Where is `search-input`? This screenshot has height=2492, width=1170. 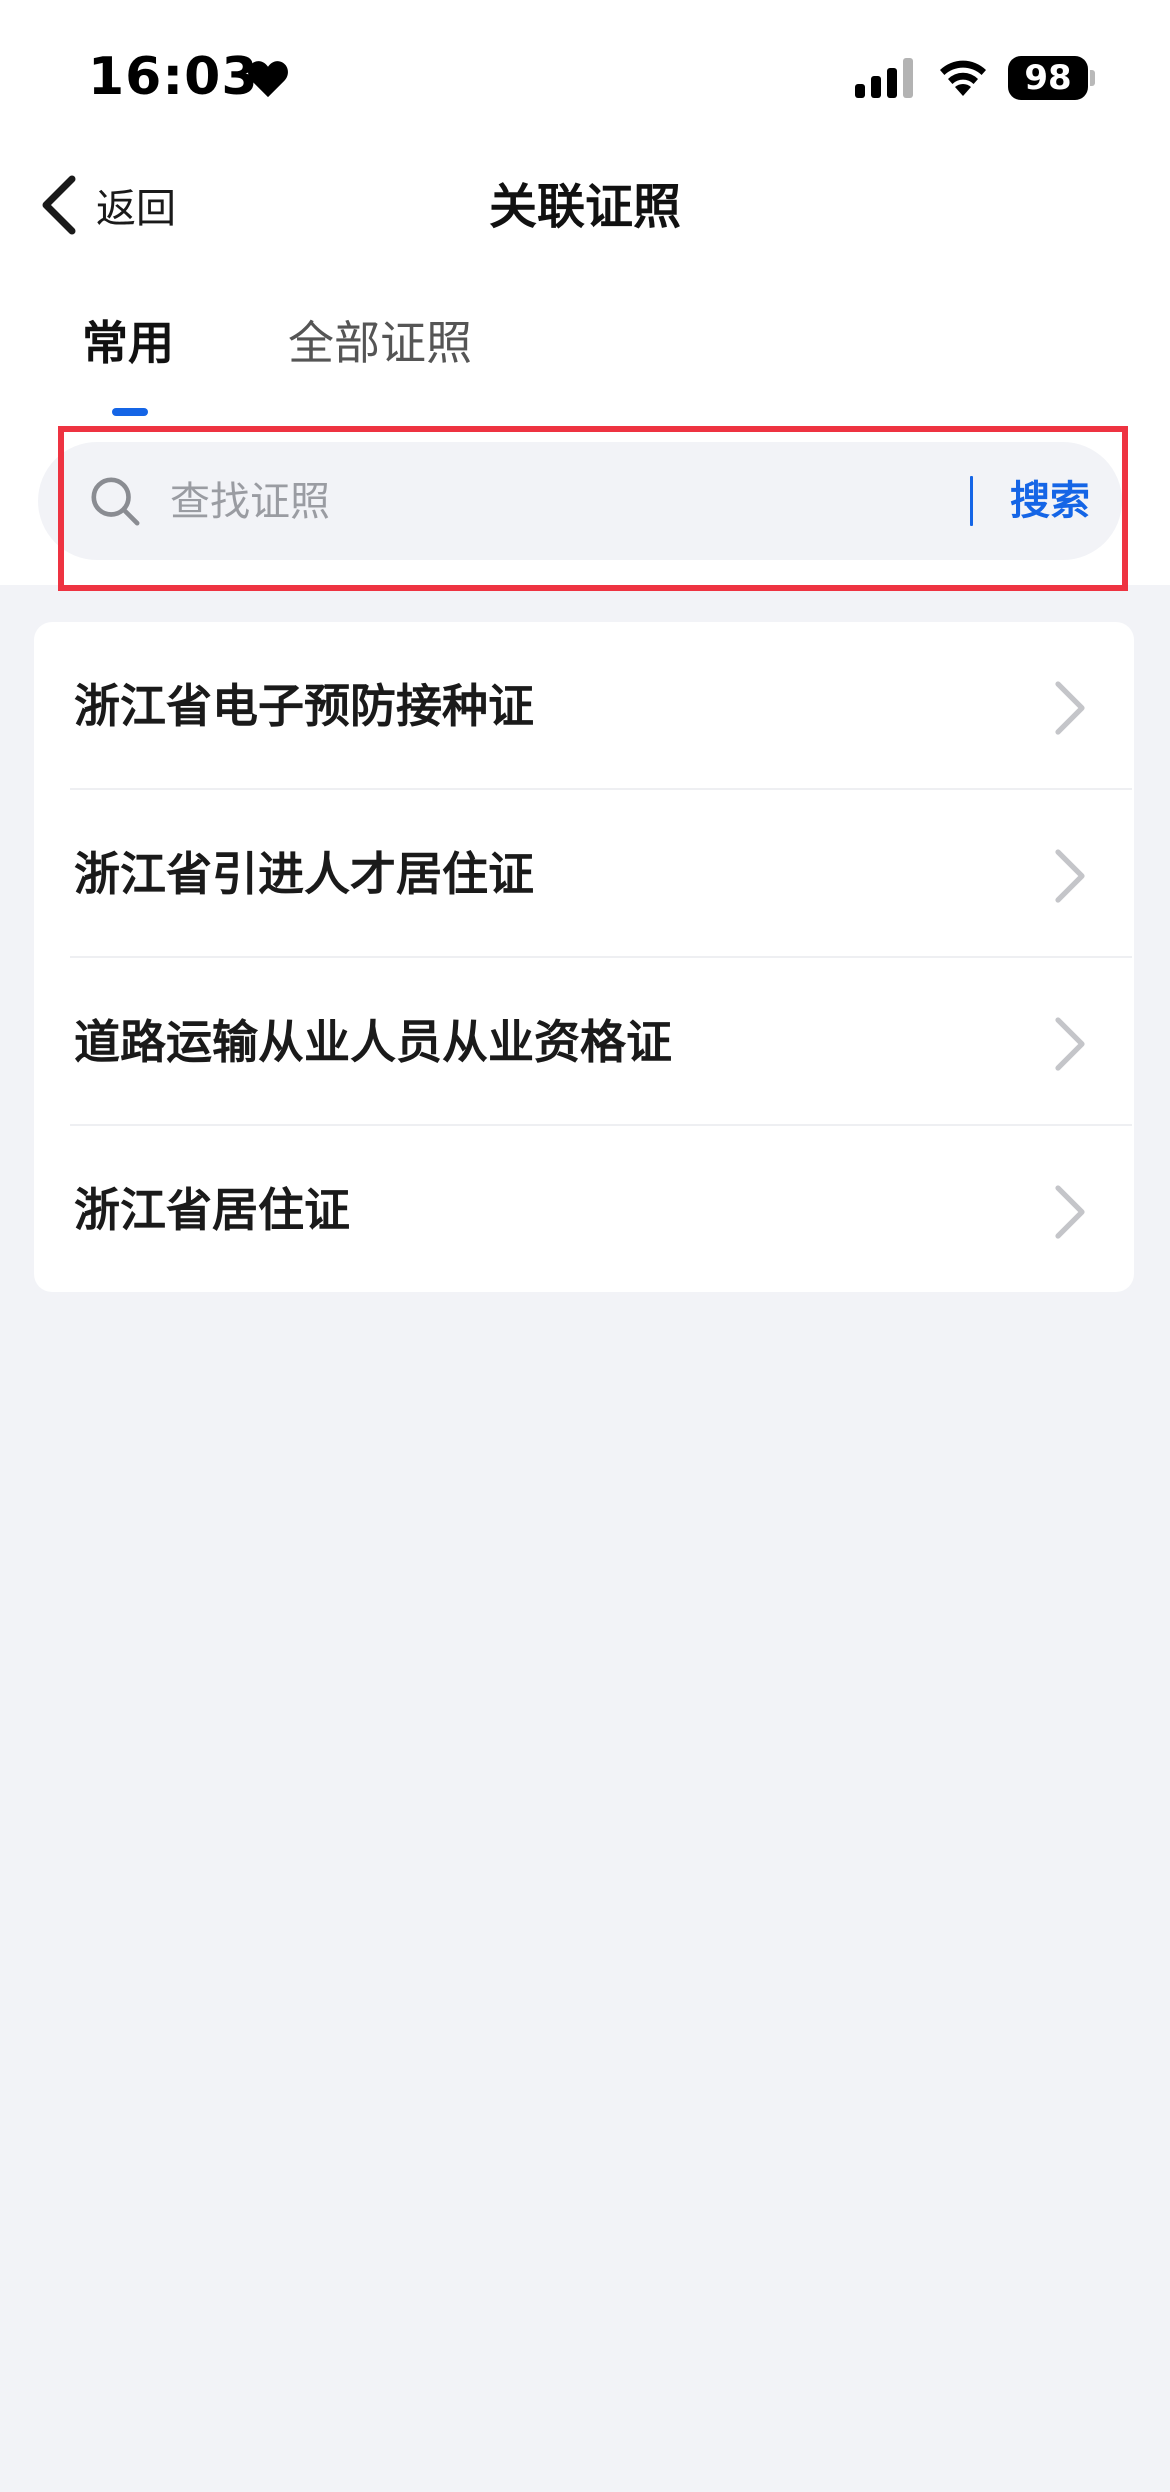
search-input is located at coordinates (570, 502).